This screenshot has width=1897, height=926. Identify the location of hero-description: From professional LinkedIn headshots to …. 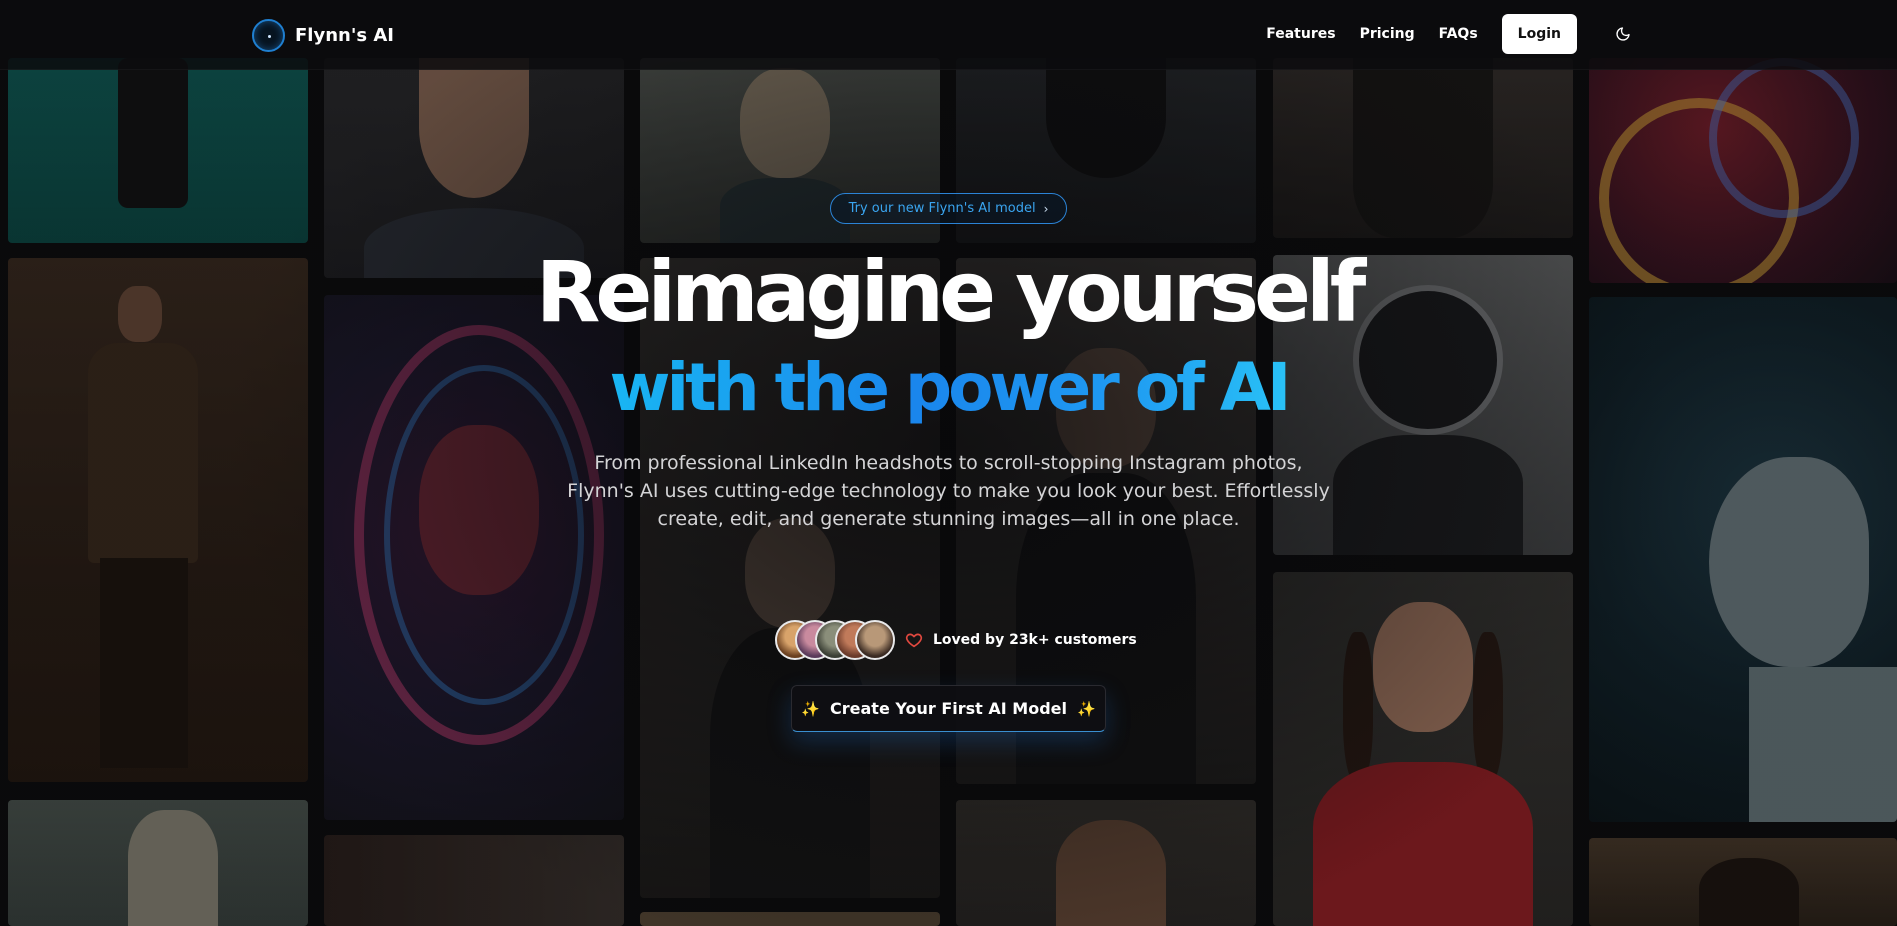
(948, 491).